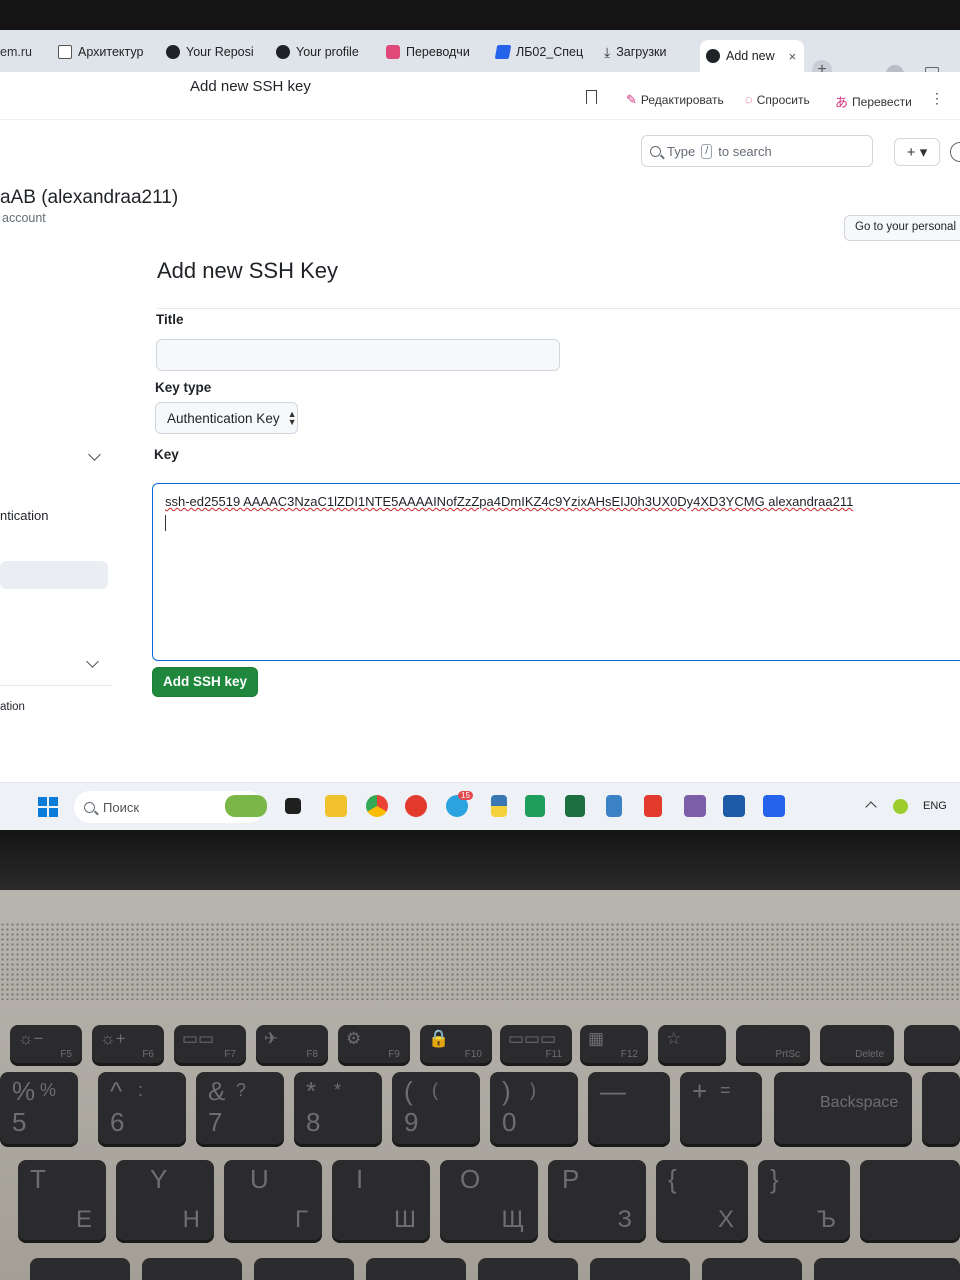  What do you see at coordinates (932, 1044) in the screenshot?
I see `key-home` at bounding box center [932, 1044].